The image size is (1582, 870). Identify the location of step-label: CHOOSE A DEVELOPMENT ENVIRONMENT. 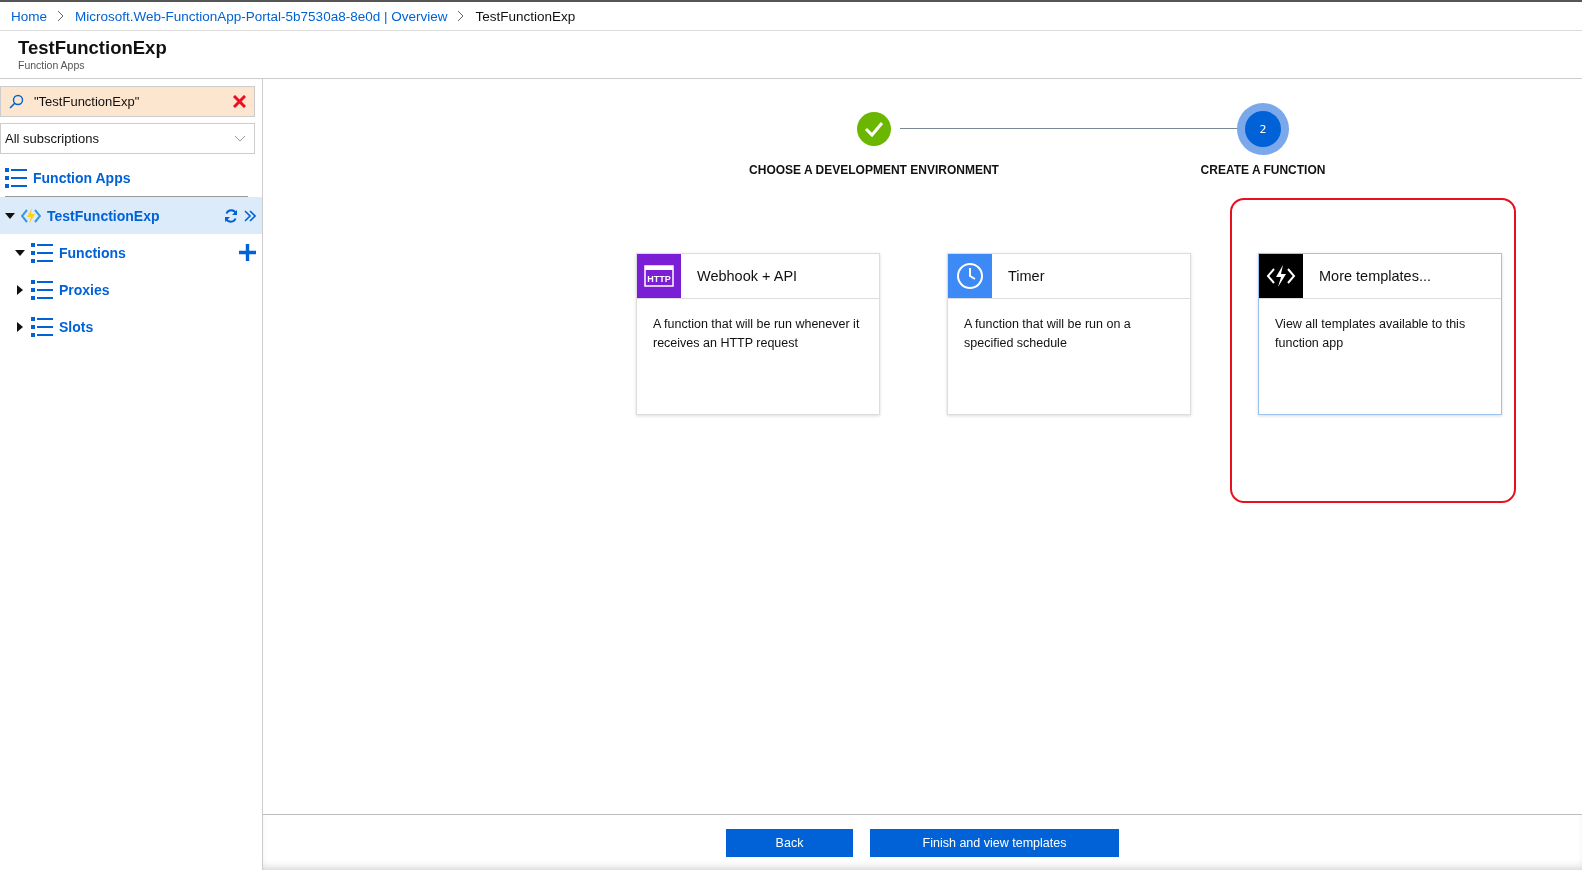
(874, 170).